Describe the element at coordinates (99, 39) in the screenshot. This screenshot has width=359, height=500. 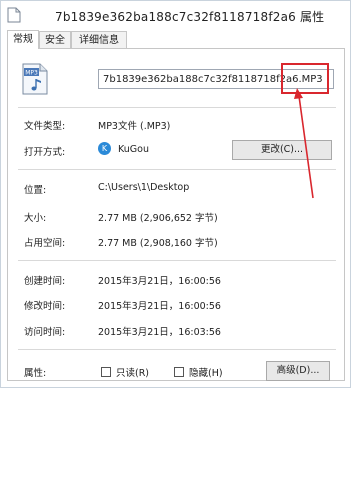
I see `tab-details: 详细信息` at that location.